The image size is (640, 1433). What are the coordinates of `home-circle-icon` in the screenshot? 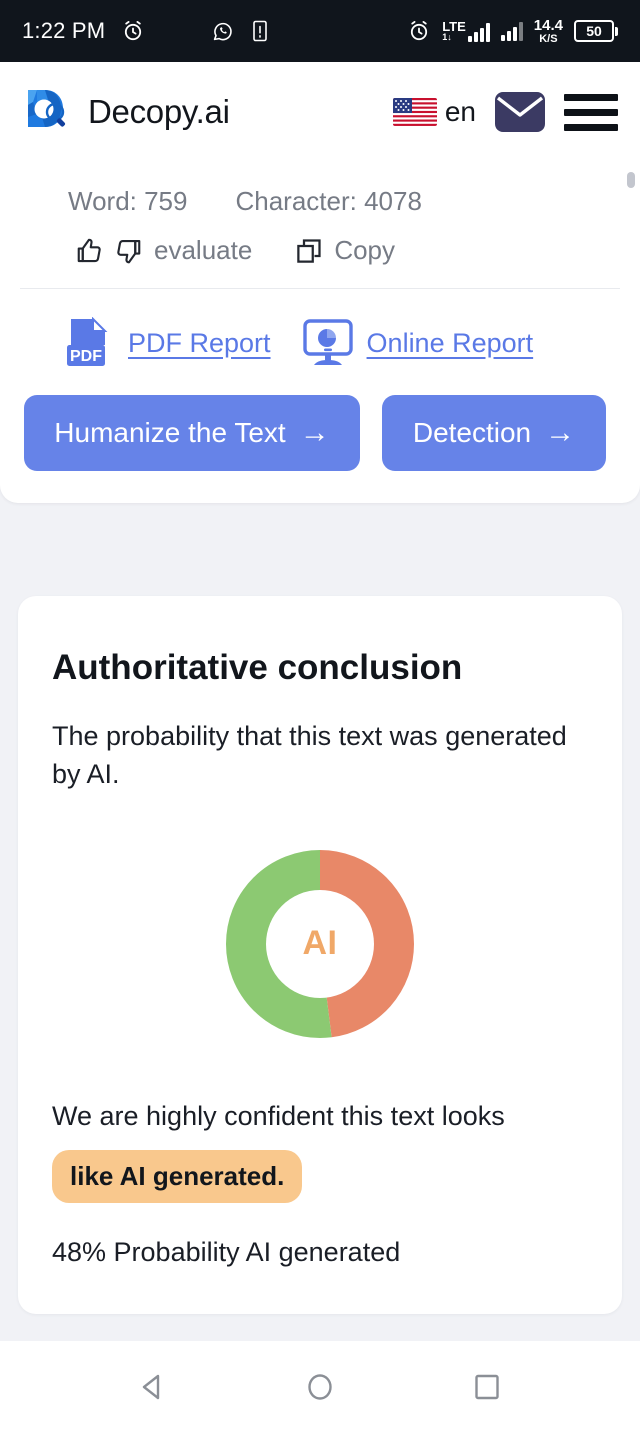 It's located at (320, 1387).